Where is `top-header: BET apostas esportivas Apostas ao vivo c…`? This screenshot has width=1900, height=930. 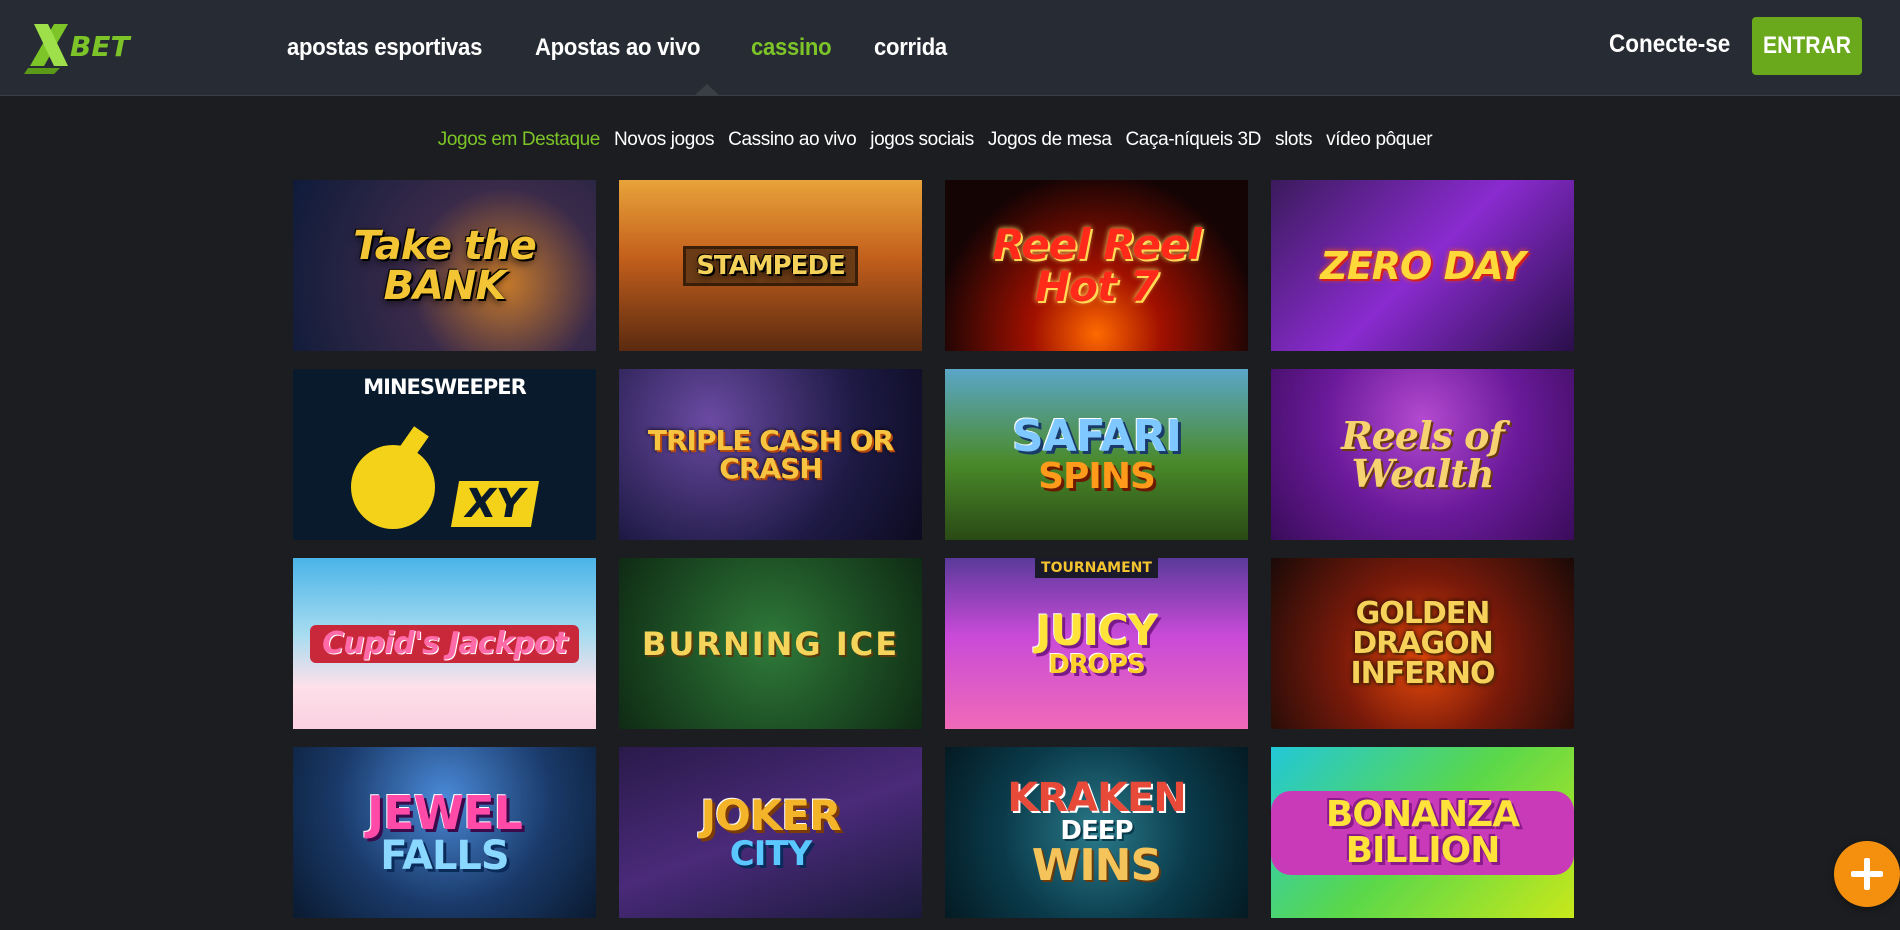
top-header: BET apostas esportivas Apostas ao vivo c… is located at coordinates (950, 48).